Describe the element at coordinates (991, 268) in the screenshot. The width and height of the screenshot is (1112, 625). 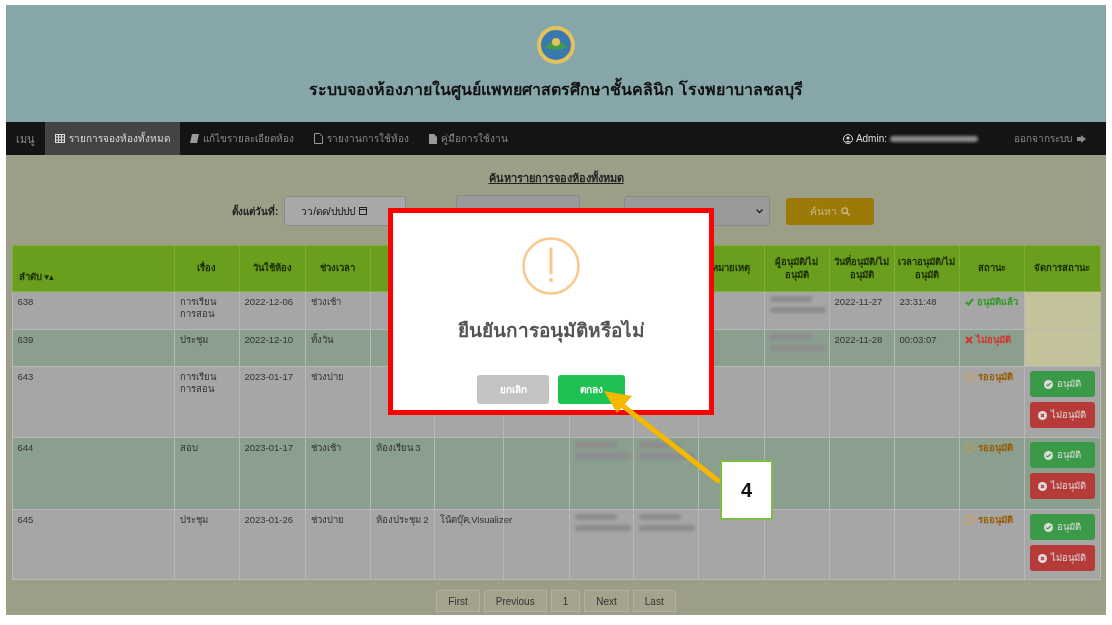
I see `column-header: สถานะ` at that location.